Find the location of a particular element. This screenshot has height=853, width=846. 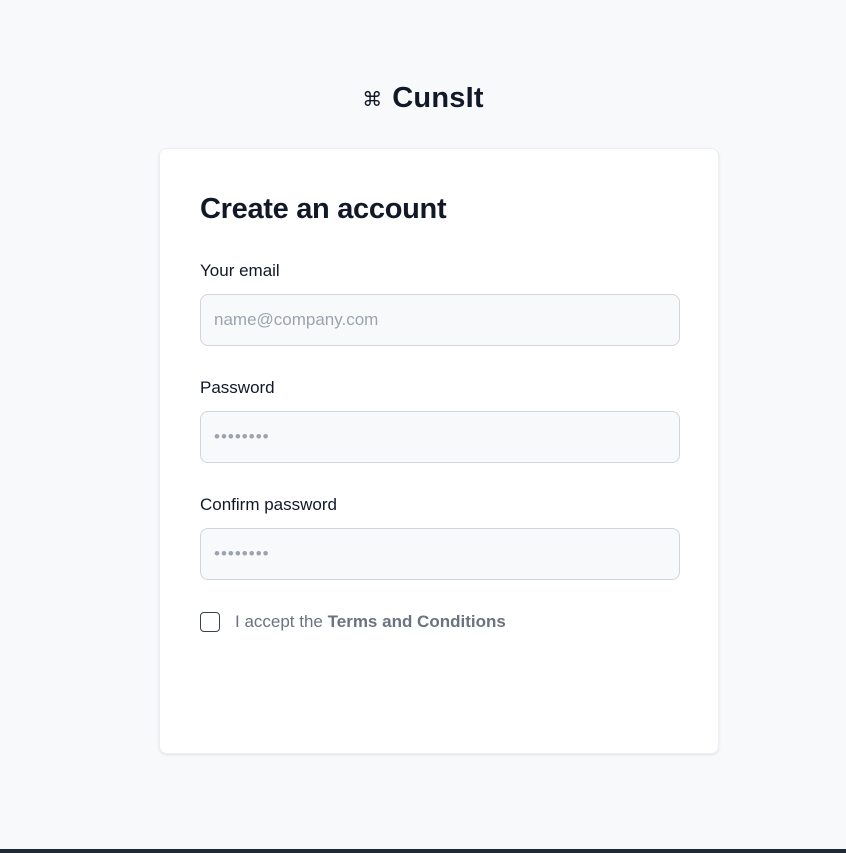

email-input is located at coordinates (440, 320).